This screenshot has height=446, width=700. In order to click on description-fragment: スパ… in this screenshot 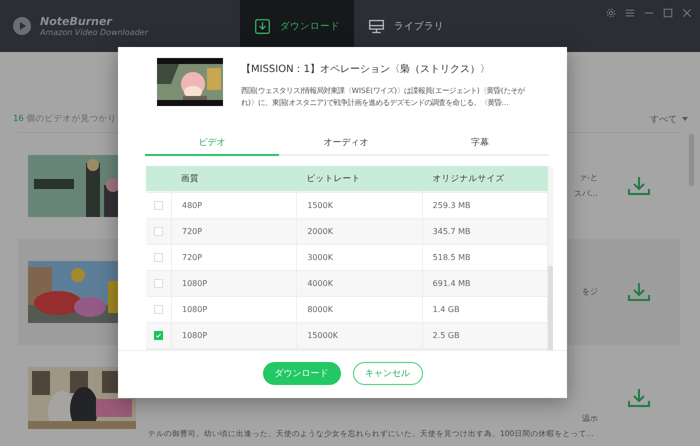, I will do `click(586, 194)`.